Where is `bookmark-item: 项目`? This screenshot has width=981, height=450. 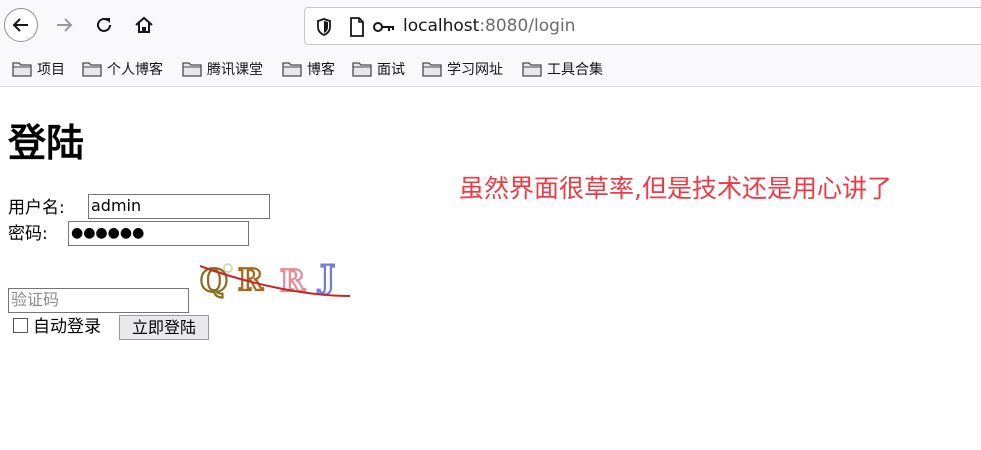
bookmark-item: 项目 is located at coordinates (38, 69).